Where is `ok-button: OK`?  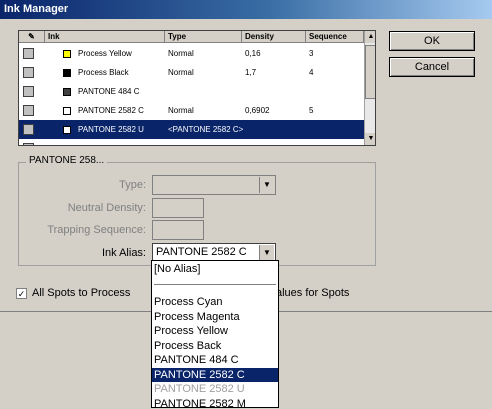
ok-button: OK is located at coordinates (432, 41).